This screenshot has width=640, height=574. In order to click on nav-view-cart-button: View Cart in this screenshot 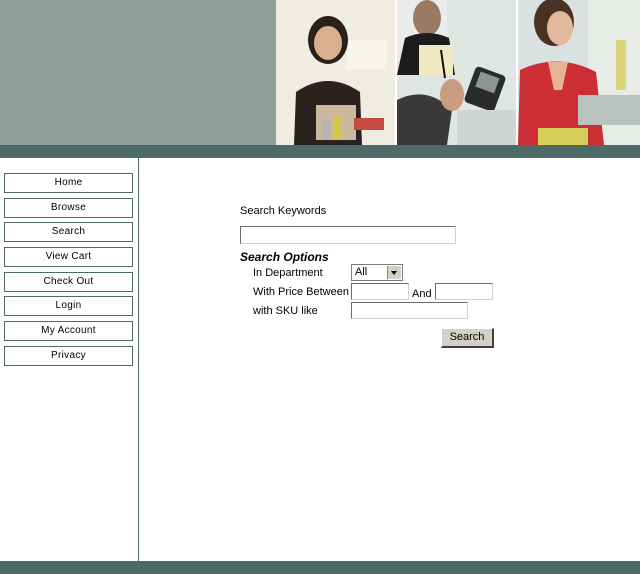, I will do `click(68, 257)`.